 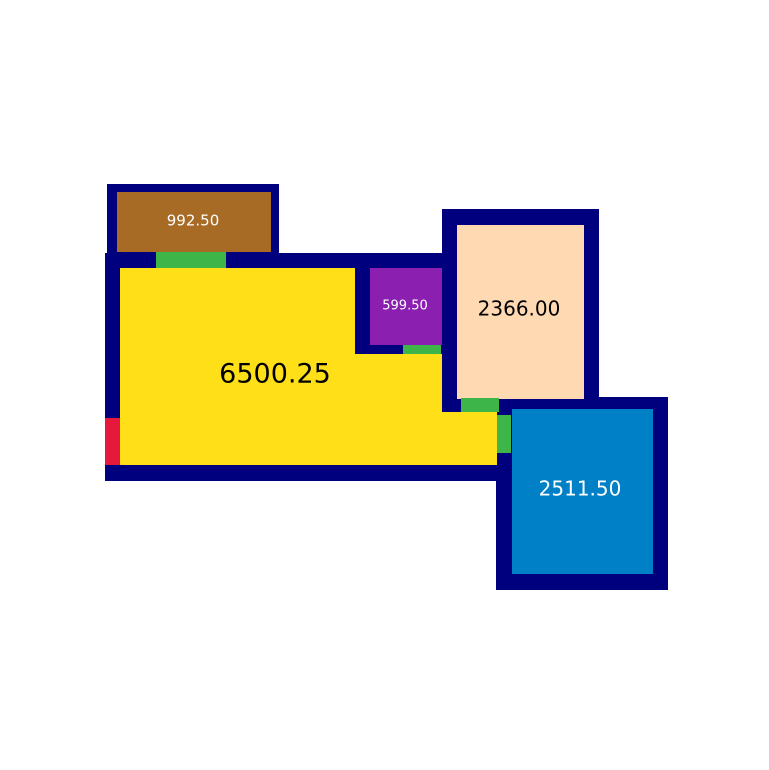 What do you see at coordinates (519, 309) in the screenshot?
I see `area-label-right-top: 2366.00` at bounding box center [519, 309].